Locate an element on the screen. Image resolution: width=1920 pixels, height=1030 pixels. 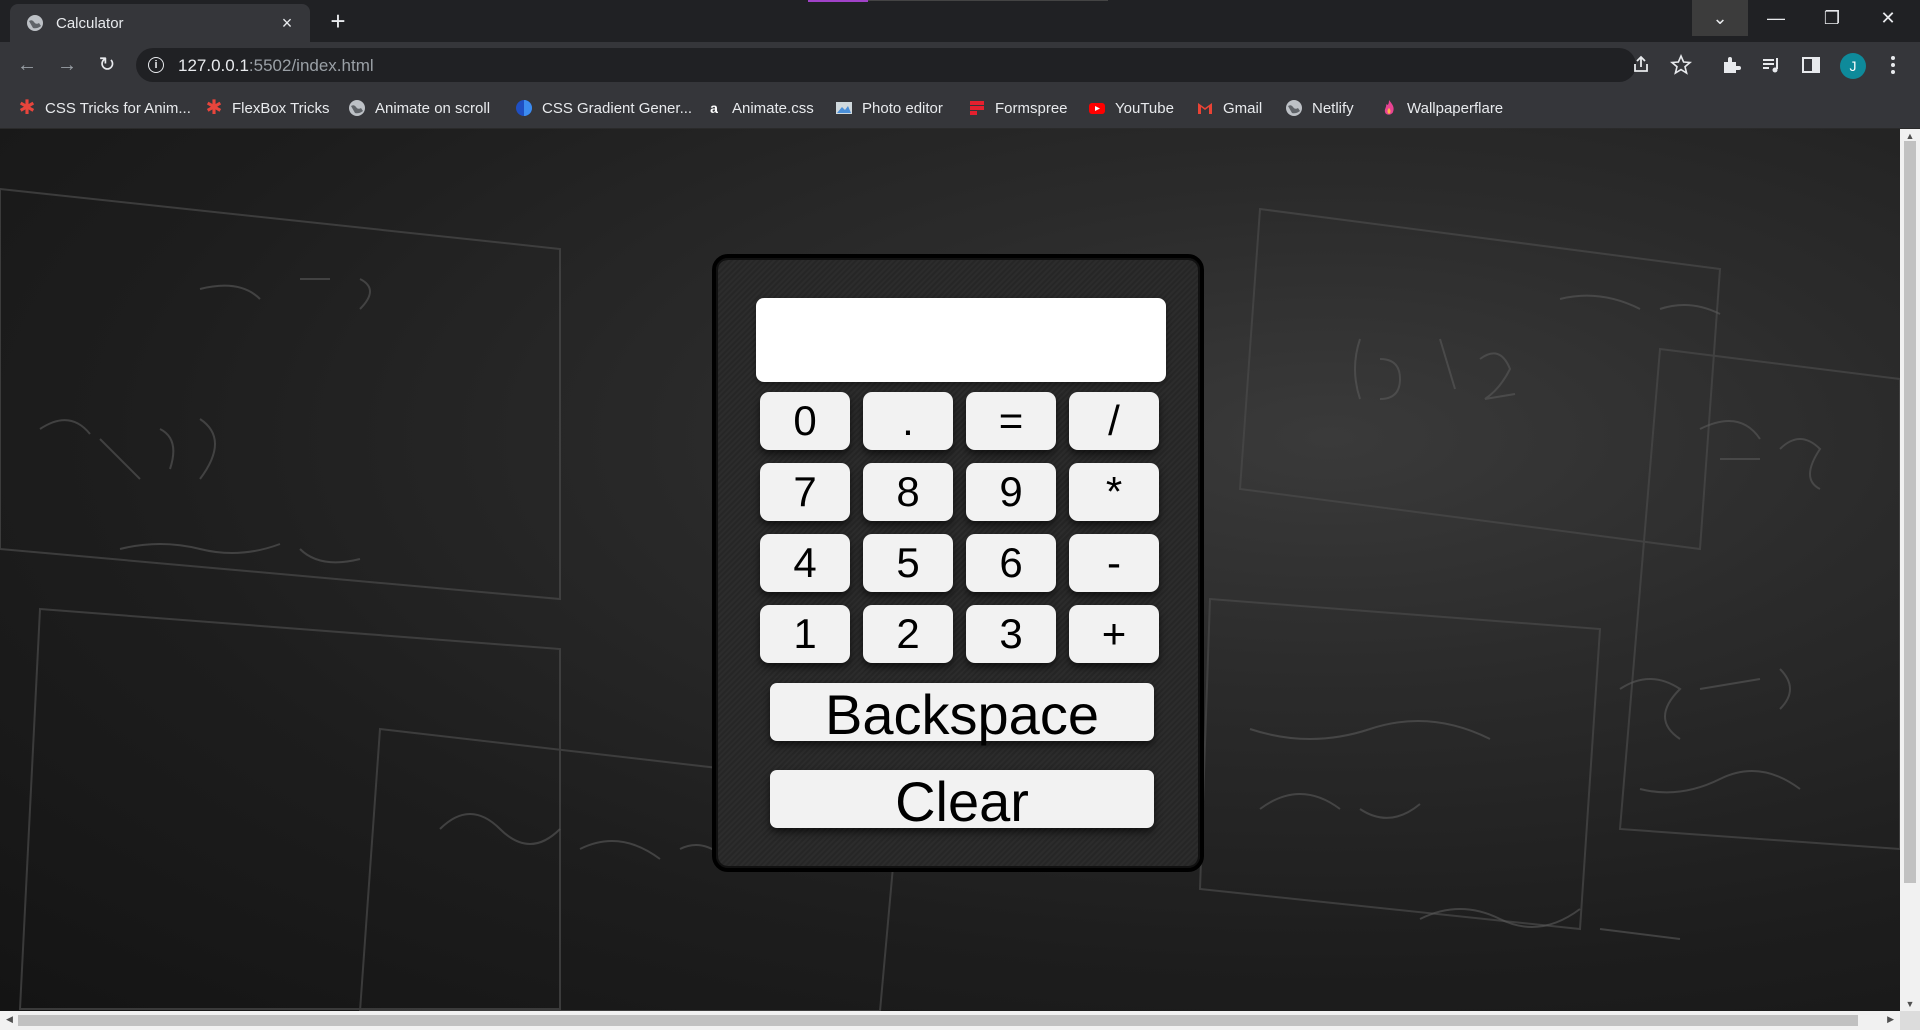
scrollbar-corner is located at coordinates (1910, 1020).